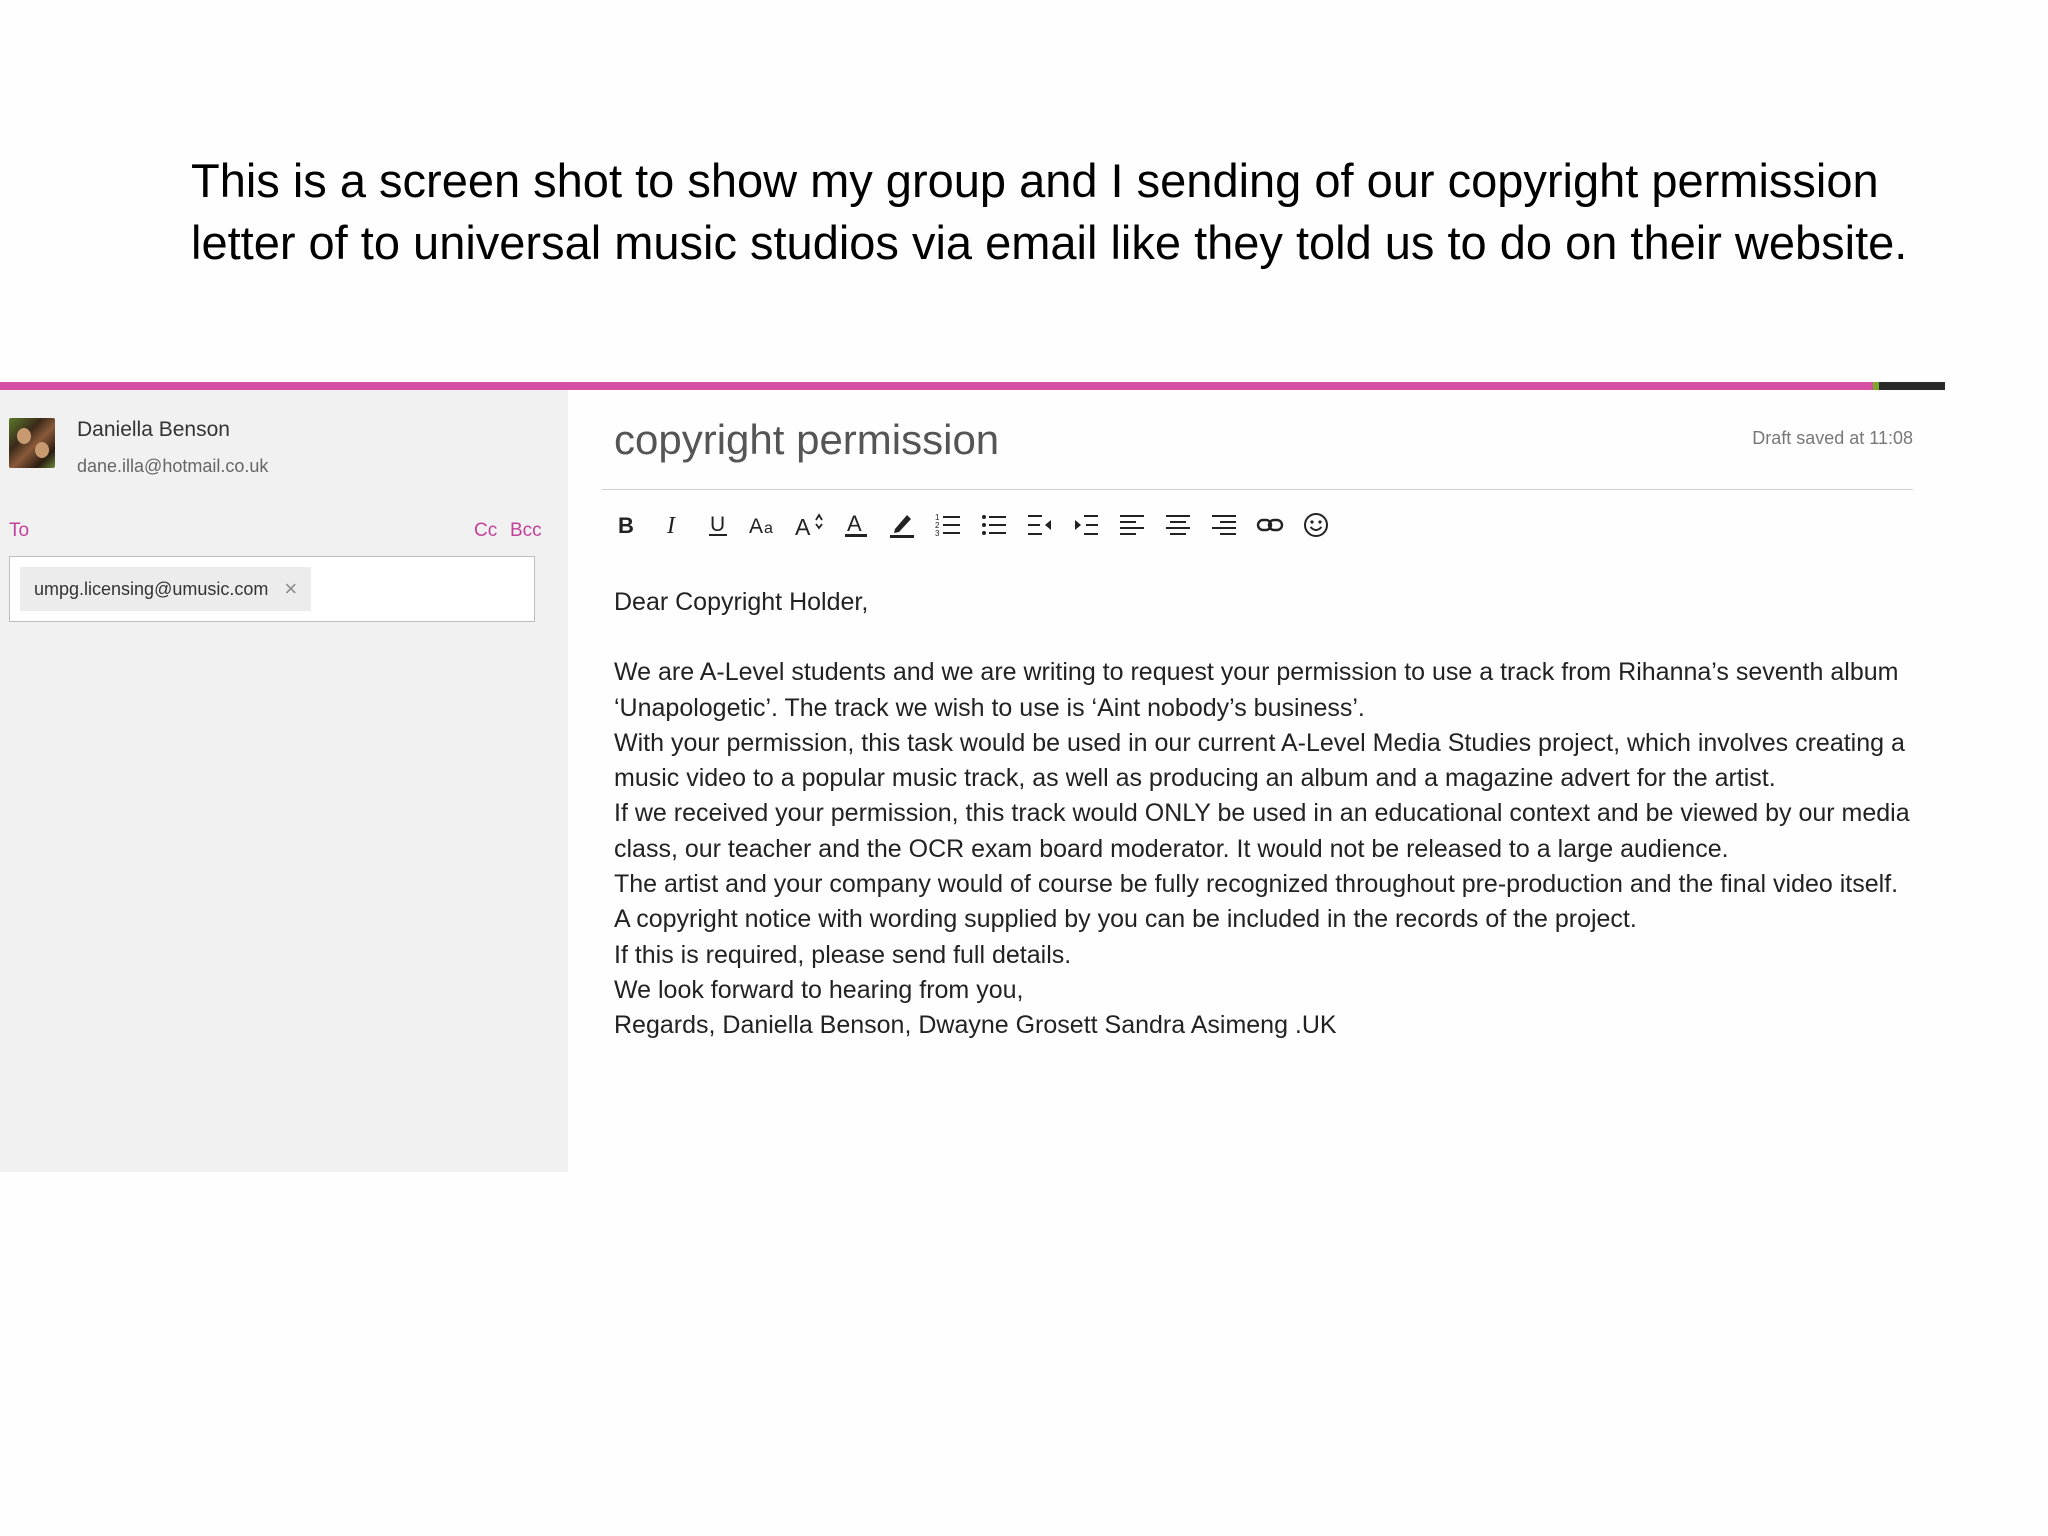  What do you see at coordinates (485, 531) in the screenshot?
I see `cc-button: Cc` at bounding box center [485, 531].